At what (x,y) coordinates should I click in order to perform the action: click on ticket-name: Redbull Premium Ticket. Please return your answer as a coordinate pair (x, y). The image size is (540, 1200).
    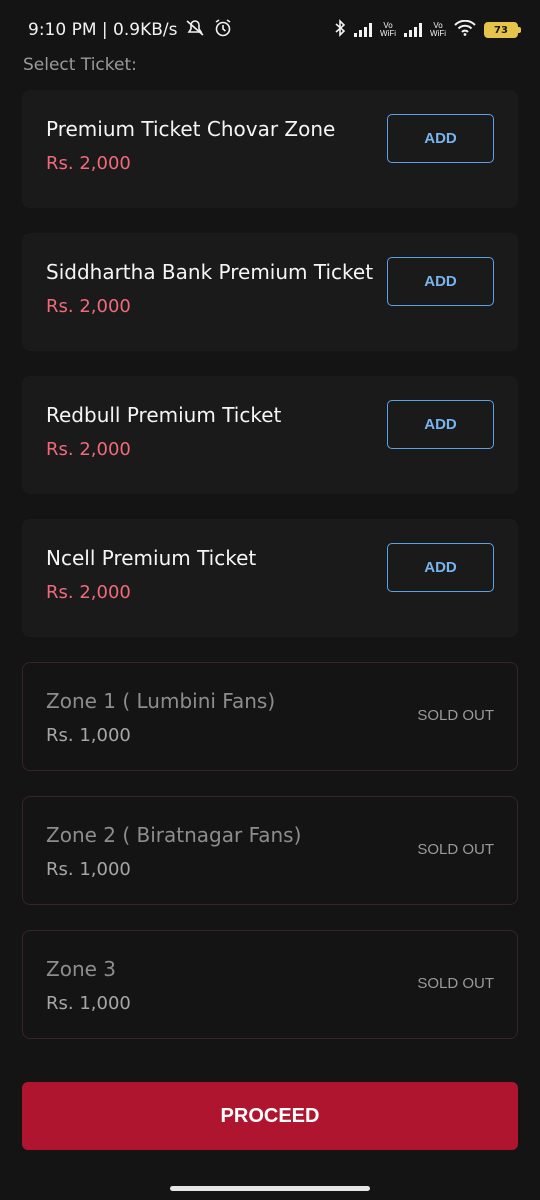
    Looking at the image, I should click on (164, 415).